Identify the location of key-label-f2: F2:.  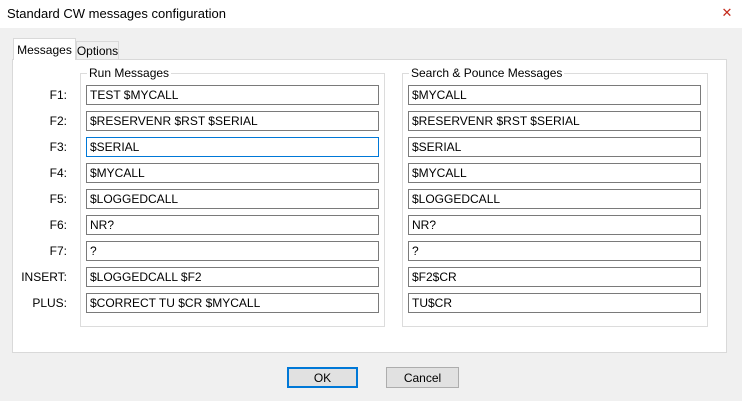
(58, 121).